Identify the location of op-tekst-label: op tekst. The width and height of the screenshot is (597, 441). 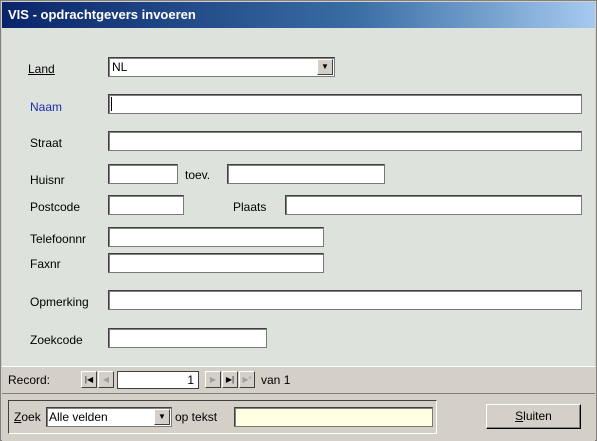
(196, 417).